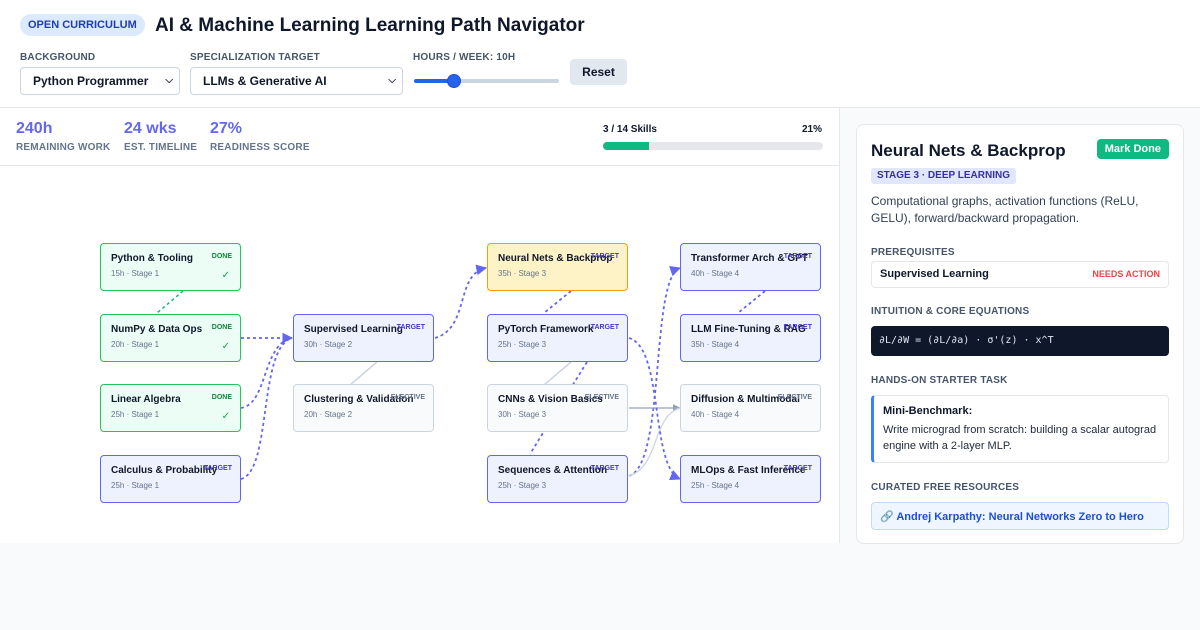 The image size is (1200, 630). What do you see at coordinates (328, 414) in the screenshot?
I see `skill-node-meta: 20h · Stage 2` at bounding box center [328, 414].